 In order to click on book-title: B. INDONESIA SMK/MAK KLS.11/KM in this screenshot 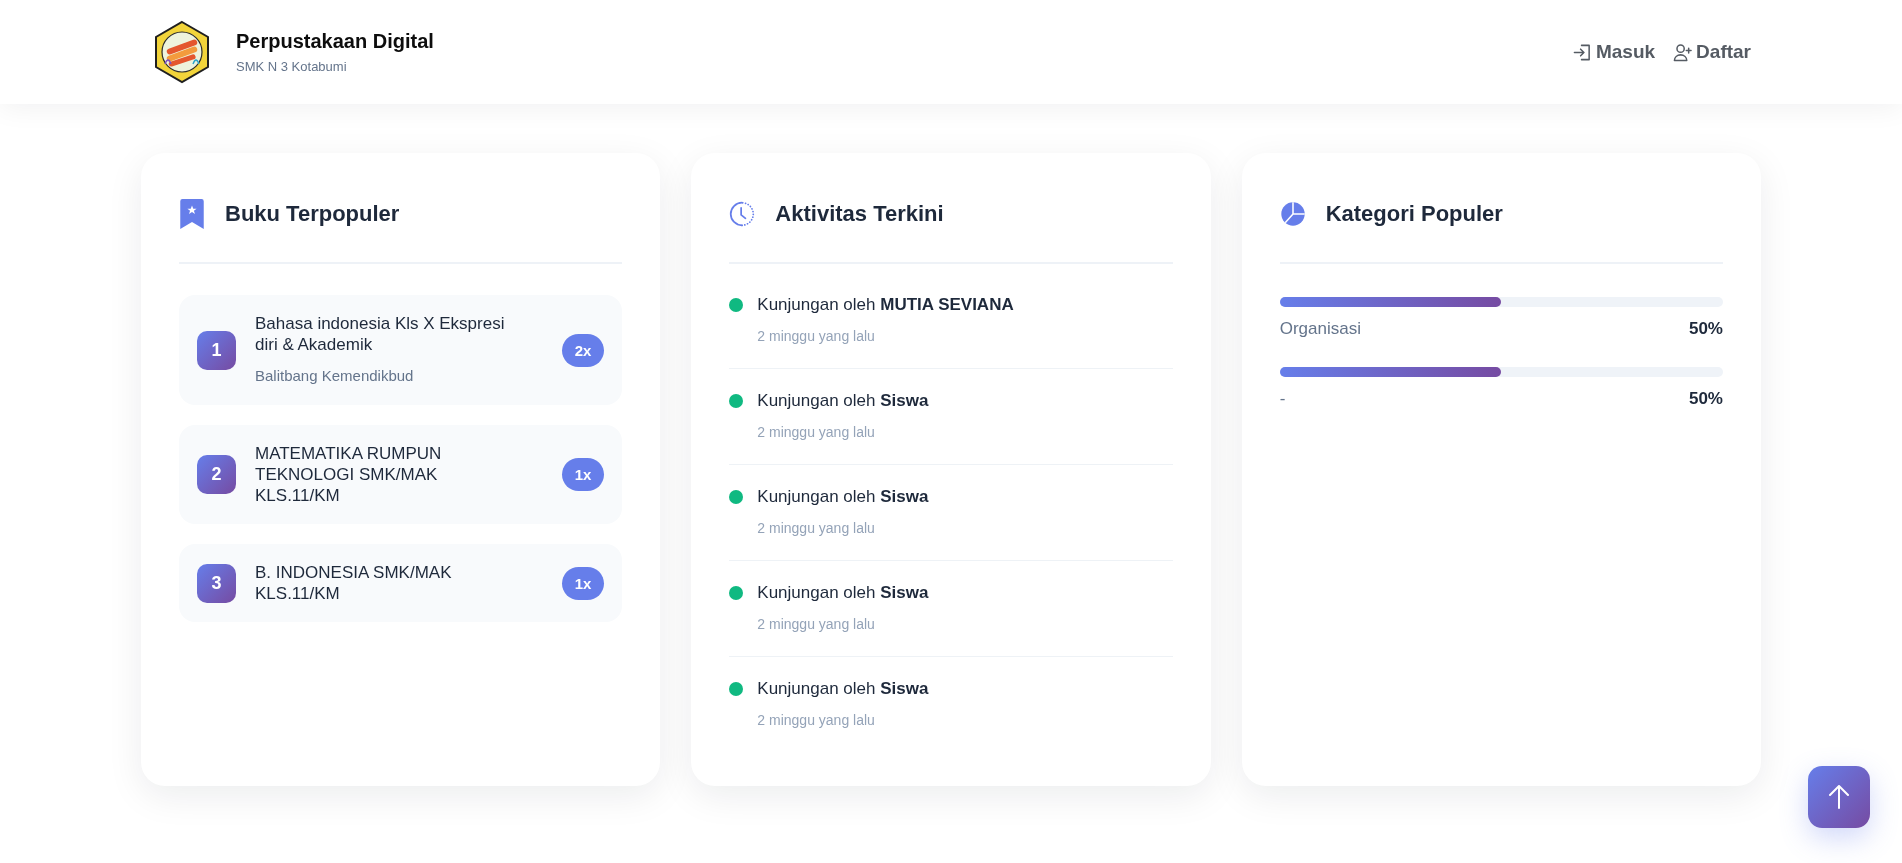, I will do `click(354, 583)`.